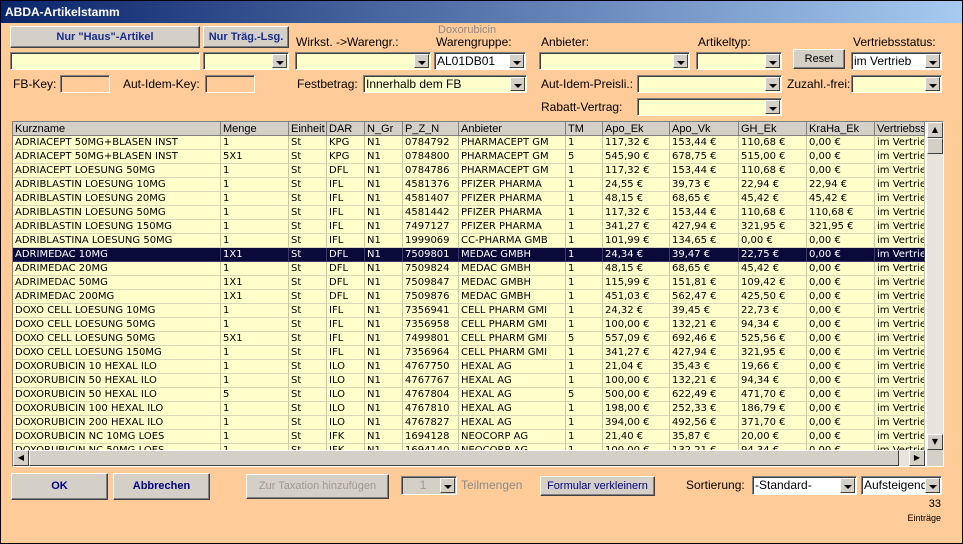  Describe the element at coordinates (512, 129) in the screenshot. I see `column-header: Anbieter` at that location.